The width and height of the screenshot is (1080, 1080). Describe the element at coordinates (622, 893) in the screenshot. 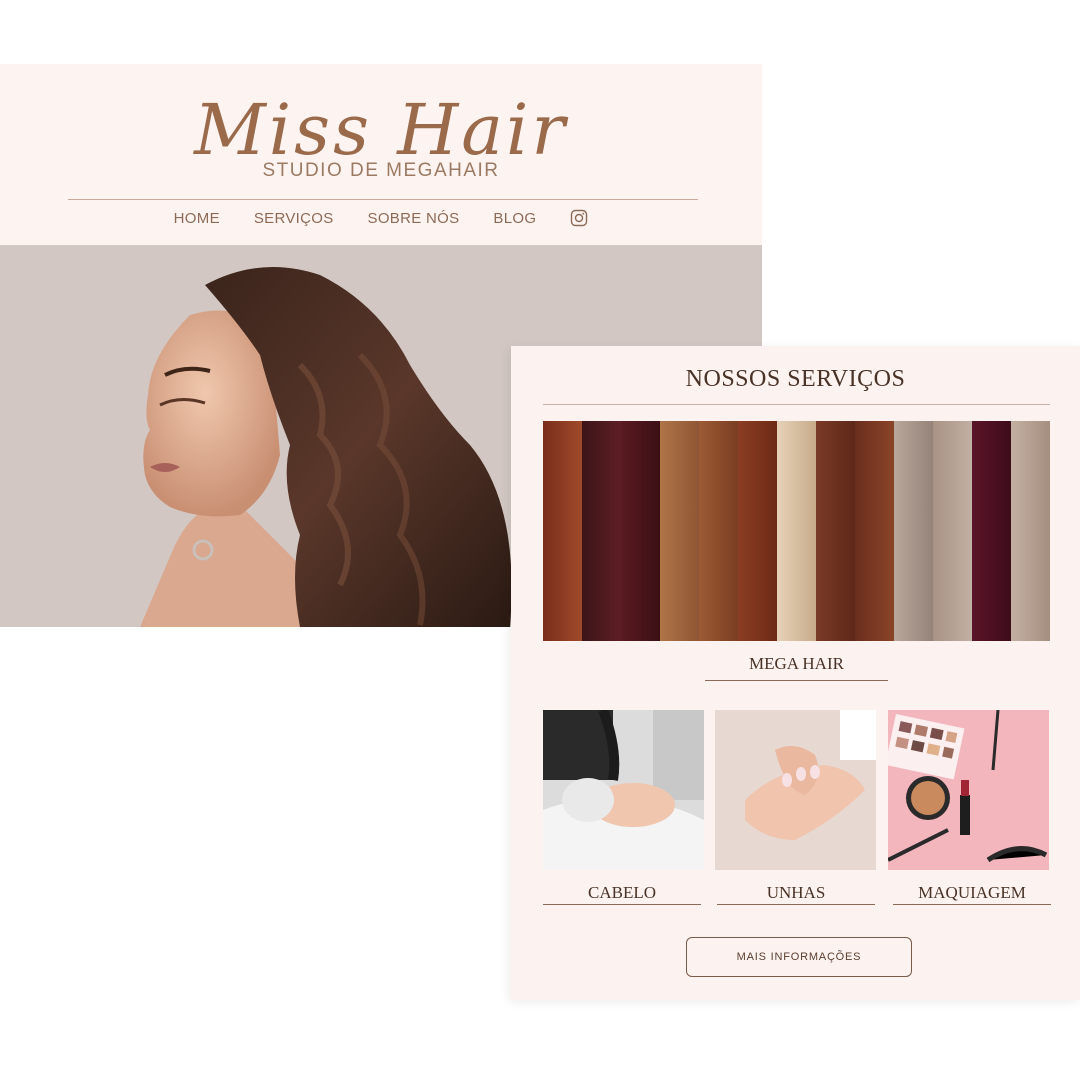

I see `cabelo-label: CABELO` at that location.